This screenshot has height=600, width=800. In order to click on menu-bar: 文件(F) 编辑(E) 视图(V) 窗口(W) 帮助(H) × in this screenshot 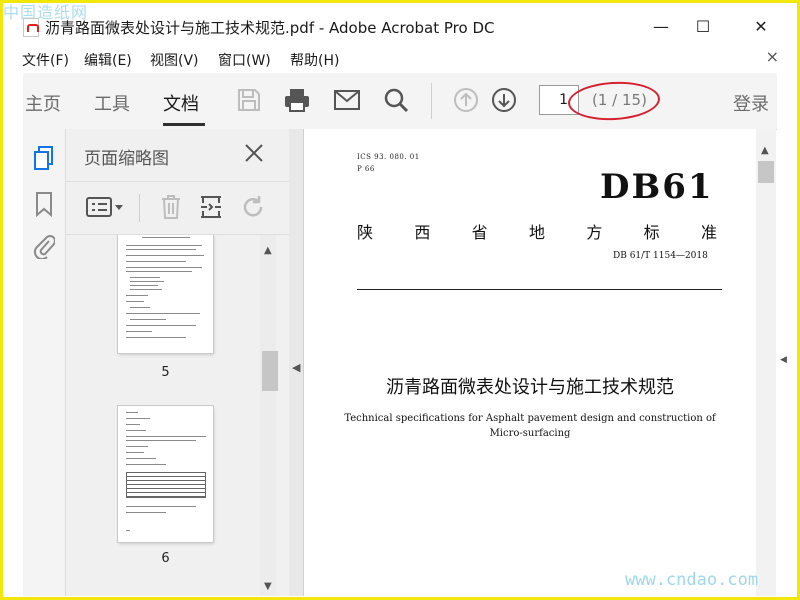, I will do `click(400, 58)`.